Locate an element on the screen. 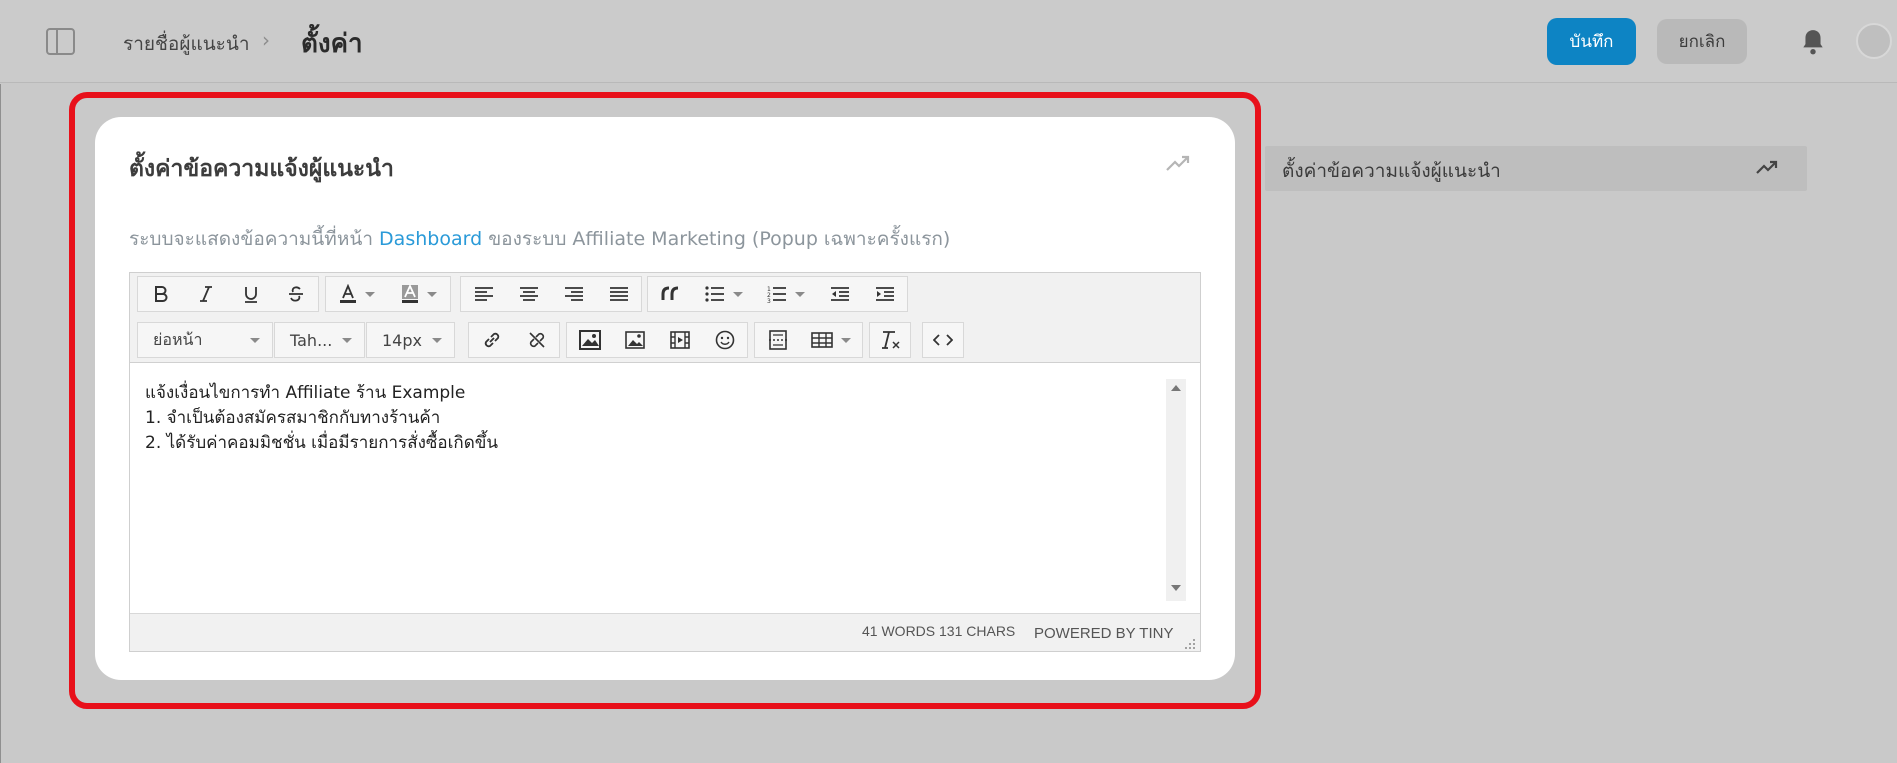  text-color-icon is located at coordinates (357, 294).